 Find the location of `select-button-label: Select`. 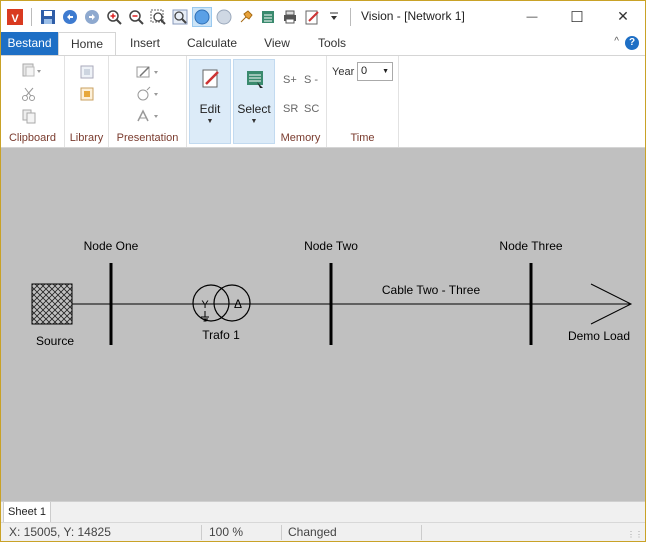

select-button-label: Select is located at coordinates (254, 109).